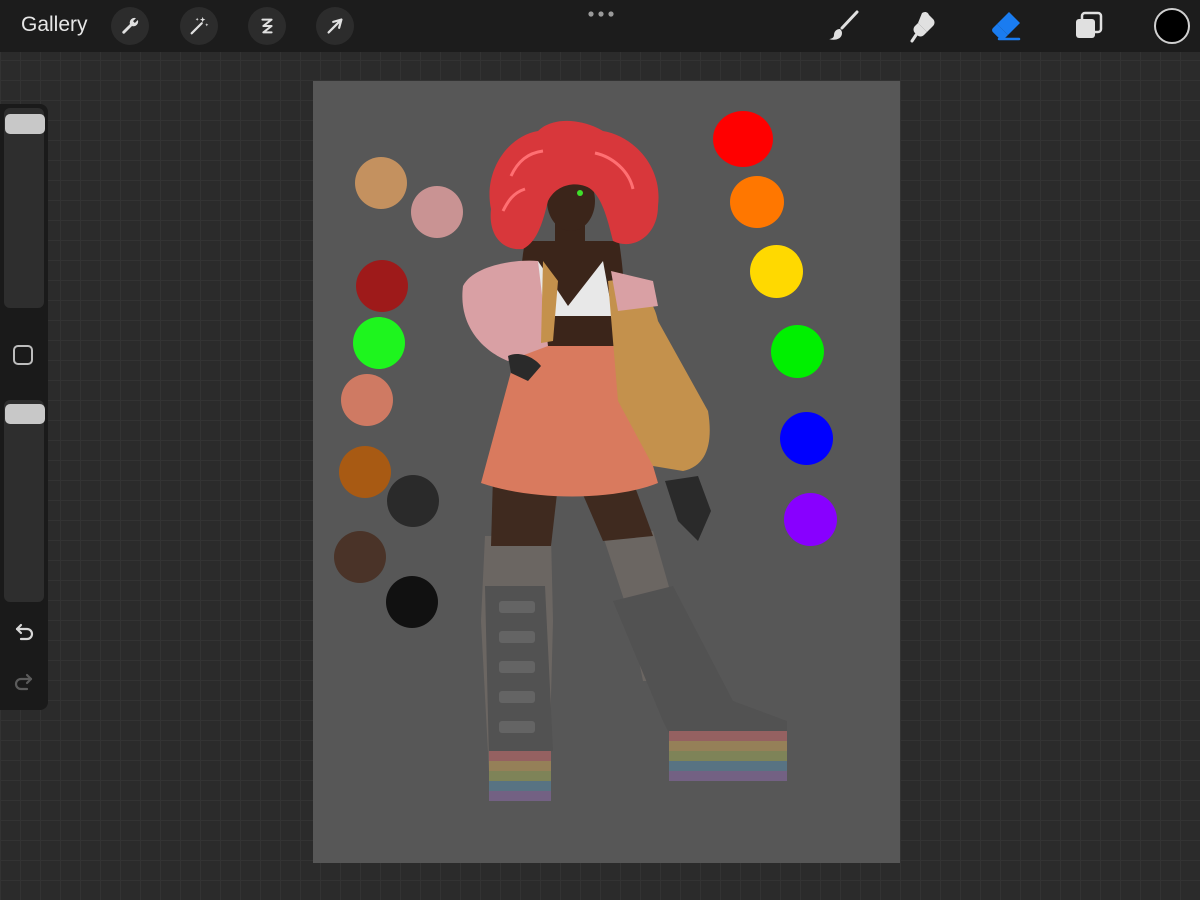 This screenshot has width=1200, height=900. I want to click on eraser-icon, so click(1006, 26).